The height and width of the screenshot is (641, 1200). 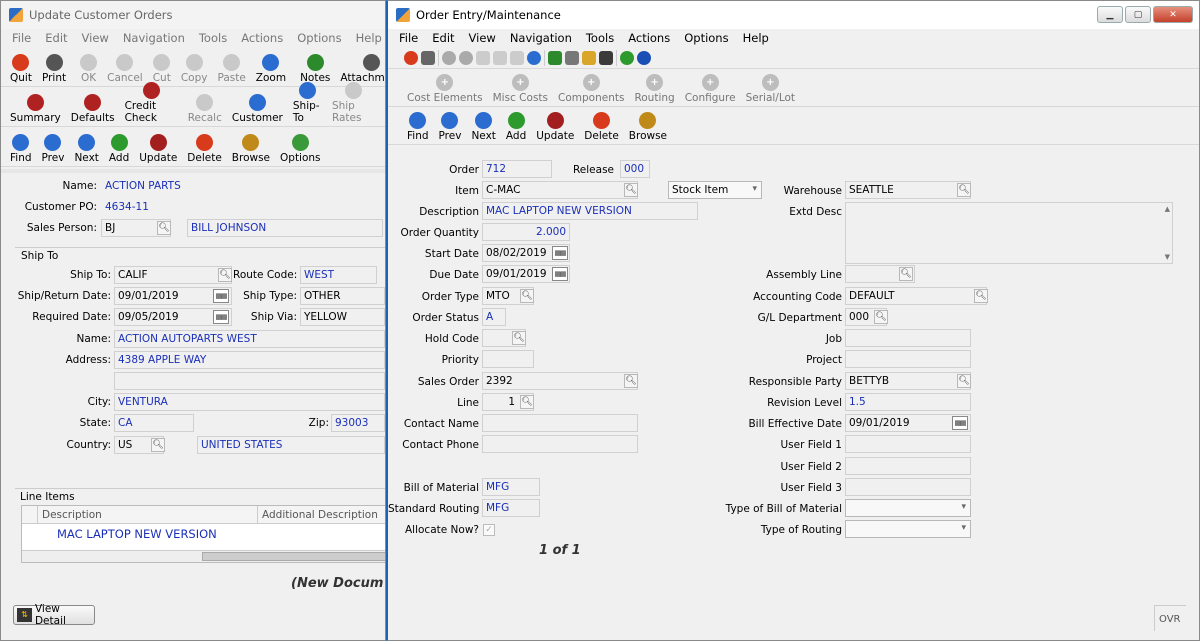 What do you see at coordinates (908, 402) in the screenshot?
I see `revision-level-field: 1.5` at bounding box center [908, 402].